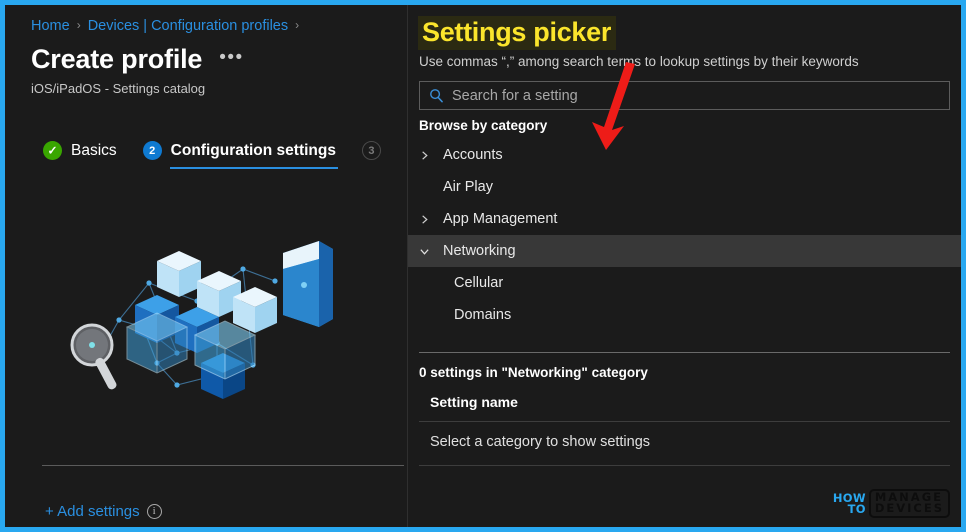 Image resolution: width=966 pixels, height=532 pixels. I want to click on tree-item-cellular: Cellular, so click(684, 283).